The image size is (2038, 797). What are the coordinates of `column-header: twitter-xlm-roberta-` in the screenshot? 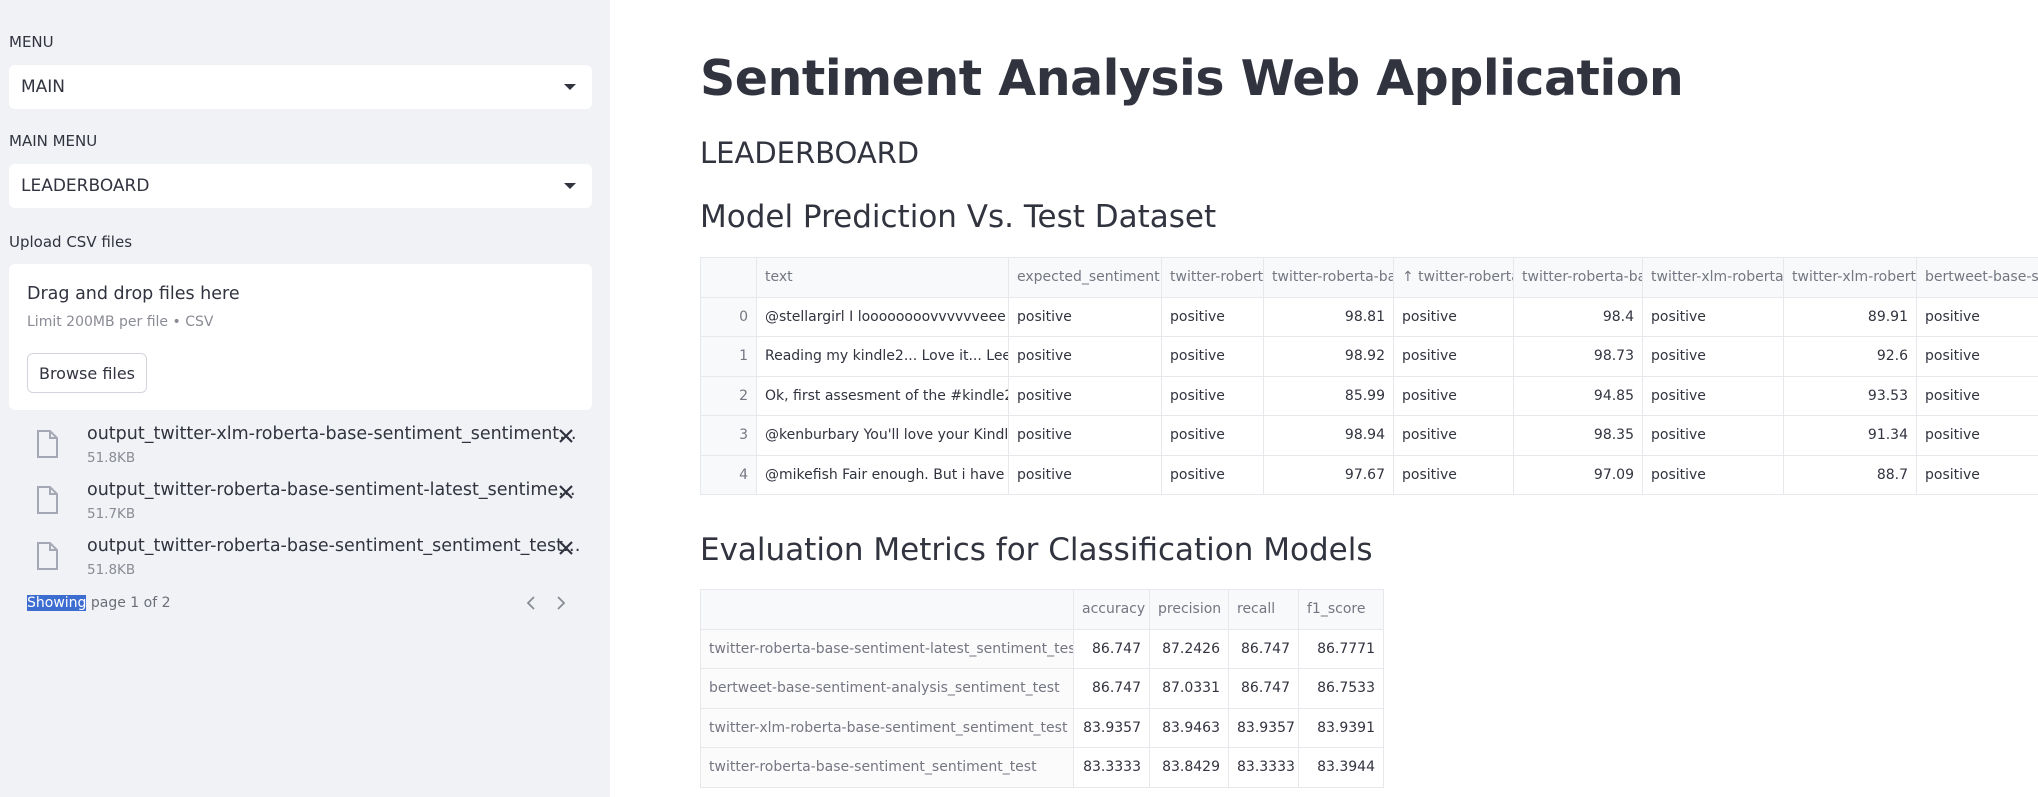 It's located at (1713, 277).